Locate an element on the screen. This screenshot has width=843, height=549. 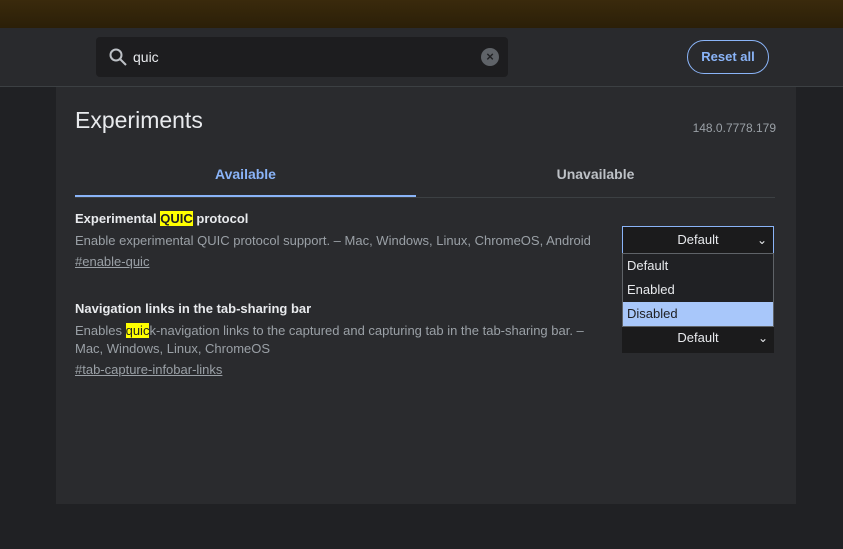
tab-bar: Available Unavailable is located at coordinates (425, 176).